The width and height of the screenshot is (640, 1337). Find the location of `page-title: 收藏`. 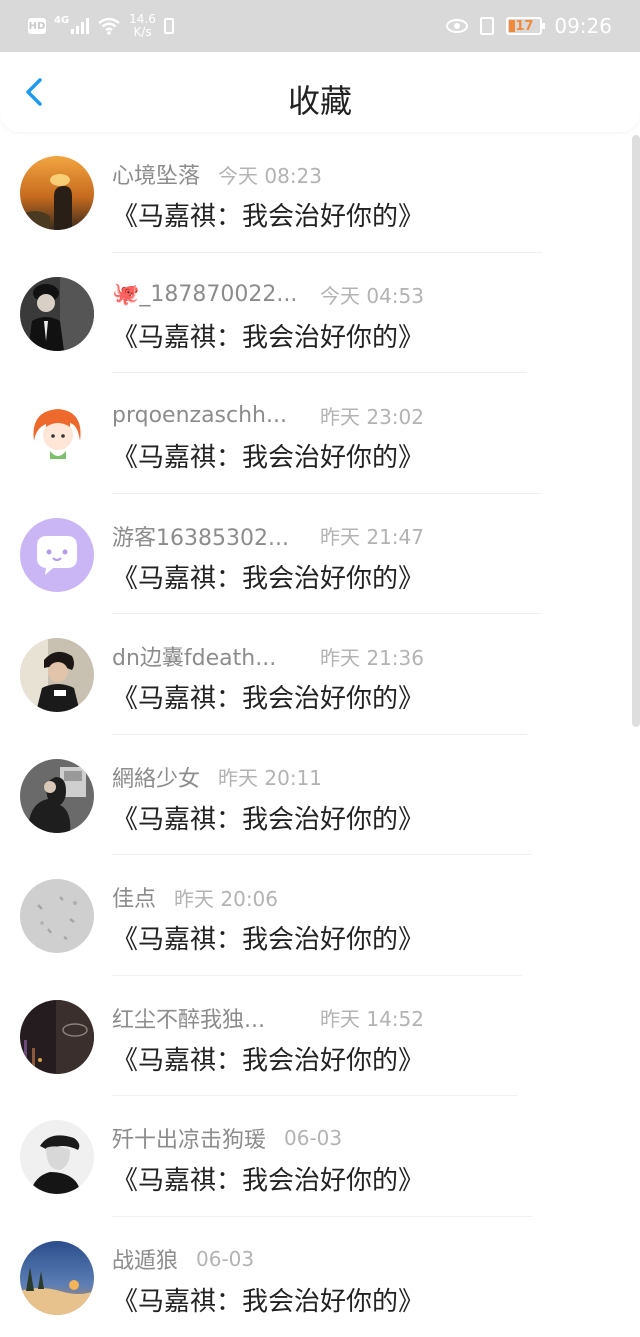

page-title: 收藏 is located at coordinates (320, 99).